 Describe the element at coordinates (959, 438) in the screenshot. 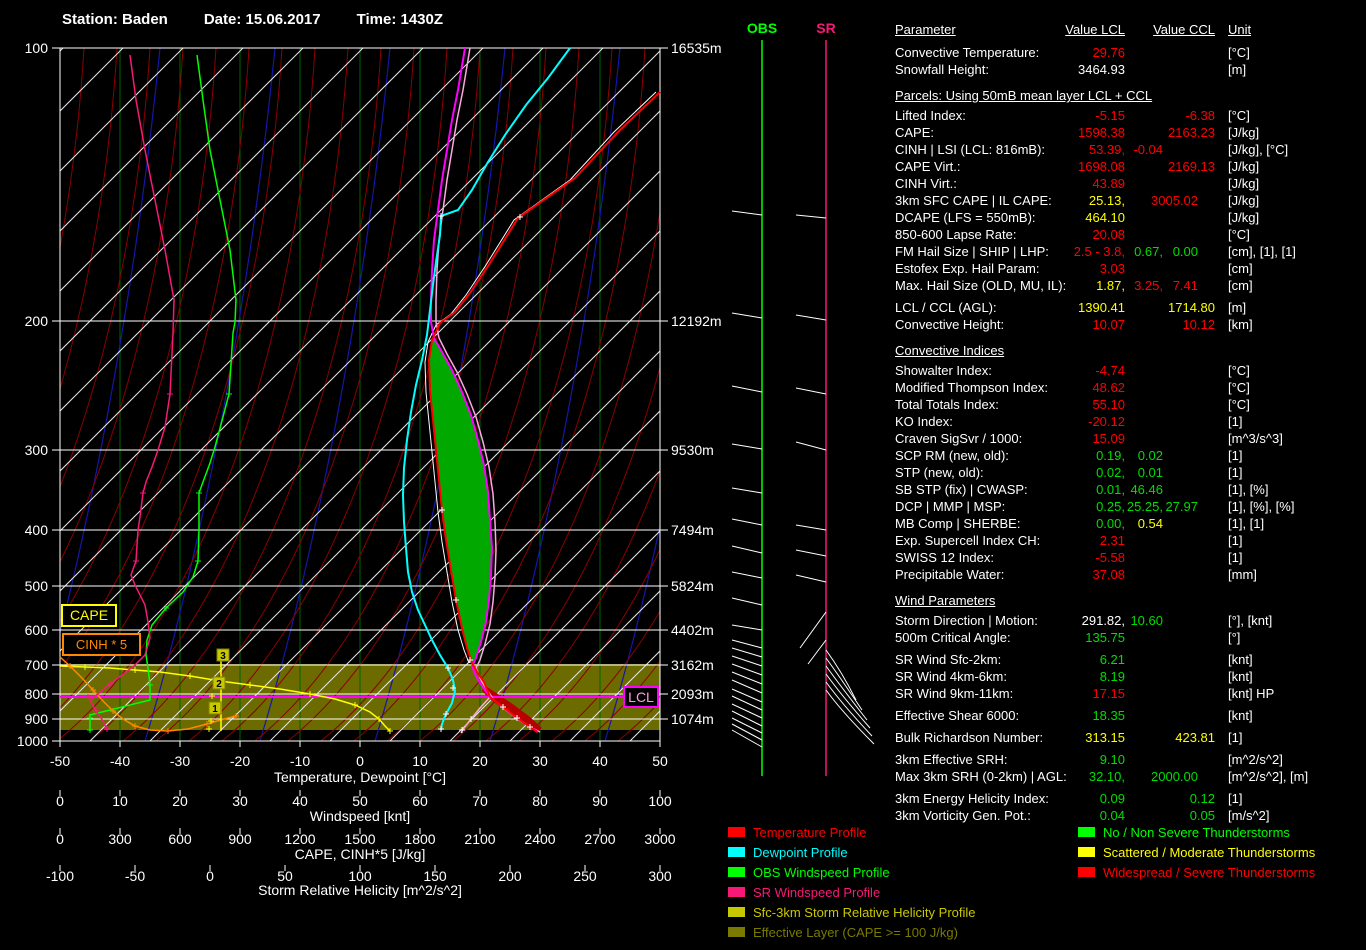

I see `row-label: Craven SigSvr / 1000:` at that location.